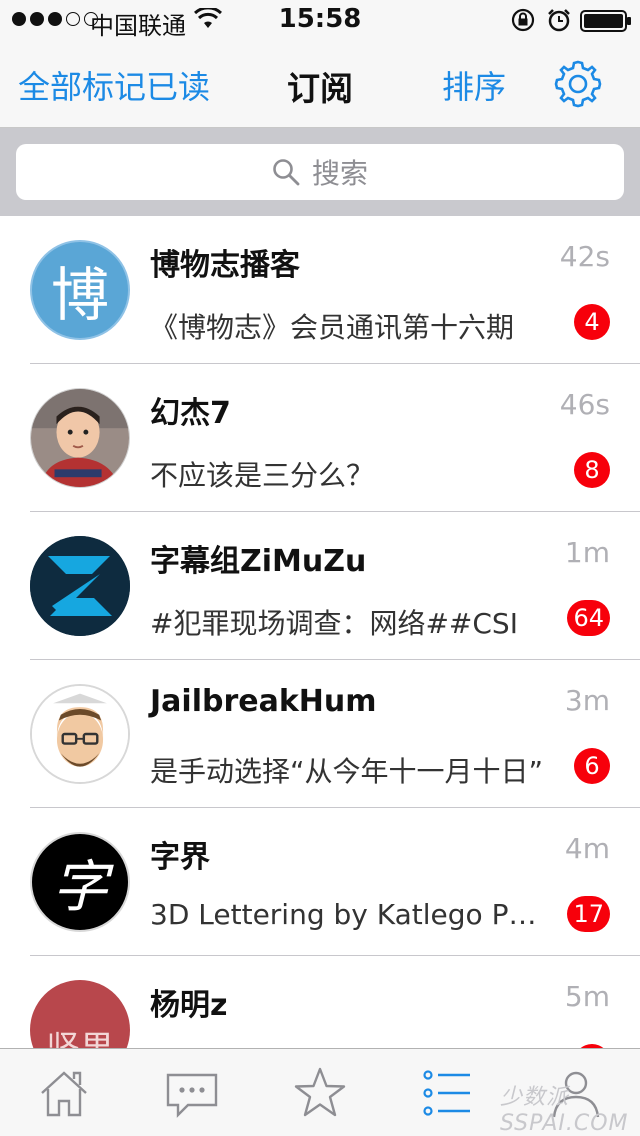 The width and height of the screenshot is (640, 1136). I want to click on feed-name: 杨明z, so click(189, 1005).